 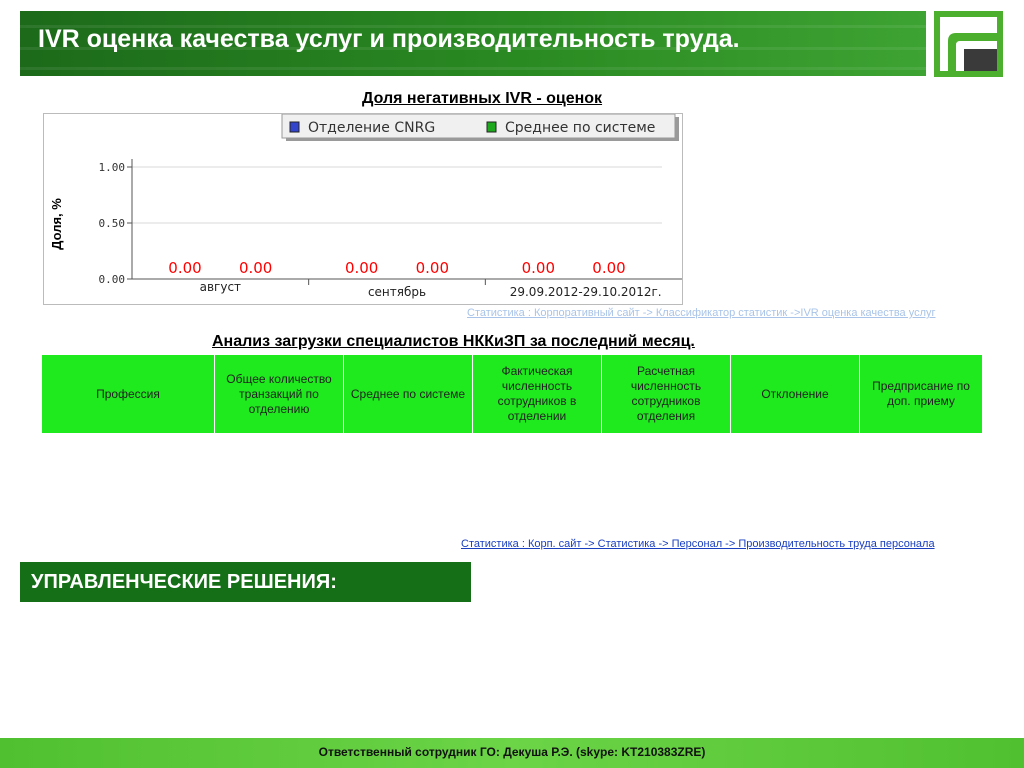 What do you see at coordinates (112, 279) in the screenshot?
I see `y-tick-label: 0.00` at bounding box center [112, 279].